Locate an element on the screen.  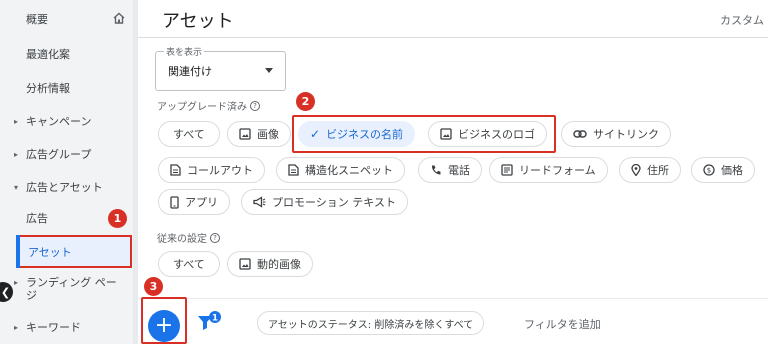
sidebar-item-label: ランディング ページ is located at coordinates (71, 289).